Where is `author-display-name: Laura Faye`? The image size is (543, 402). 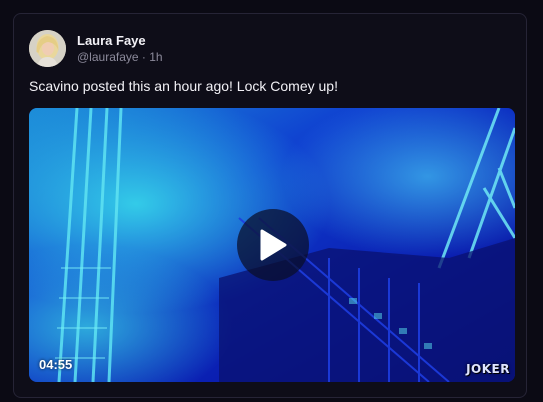
author-display-name: Laura Faye is located at coordinates (120, 40).